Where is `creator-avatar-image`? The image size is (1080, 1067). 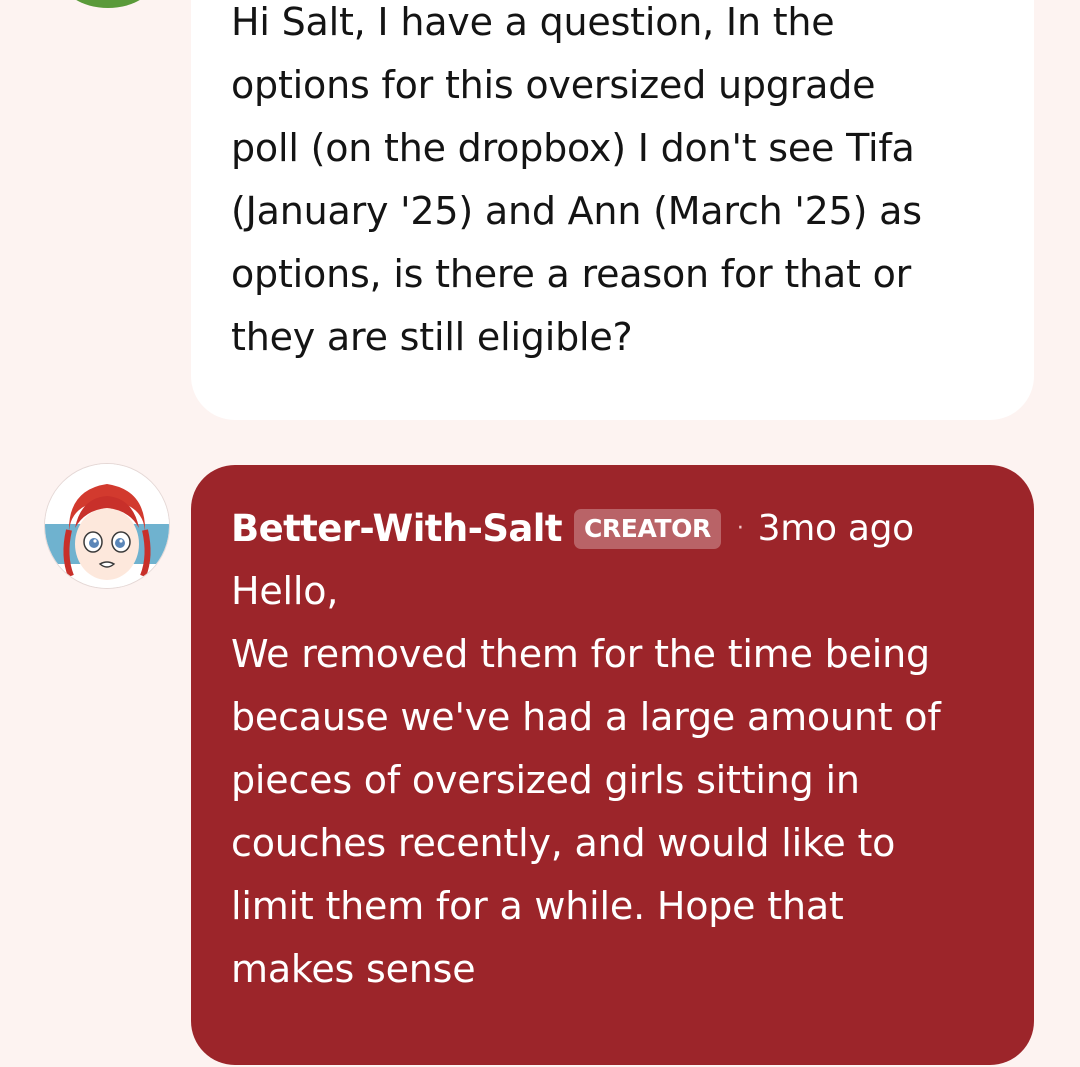 creator-avatar-image is located at coordinates (107, 526).